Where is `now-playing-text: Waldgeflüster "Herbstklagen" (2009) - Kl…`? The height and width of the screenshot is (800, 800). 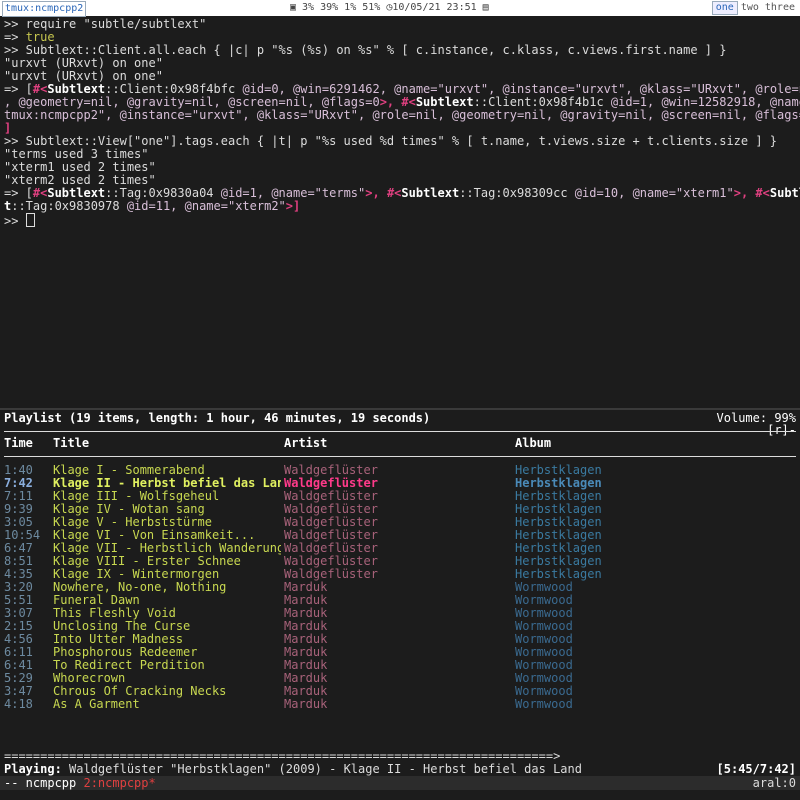 now-playing-text: Waldgeflüster "Herbstklagen" (2009) - Kl… is located at coordinates (325, 769).